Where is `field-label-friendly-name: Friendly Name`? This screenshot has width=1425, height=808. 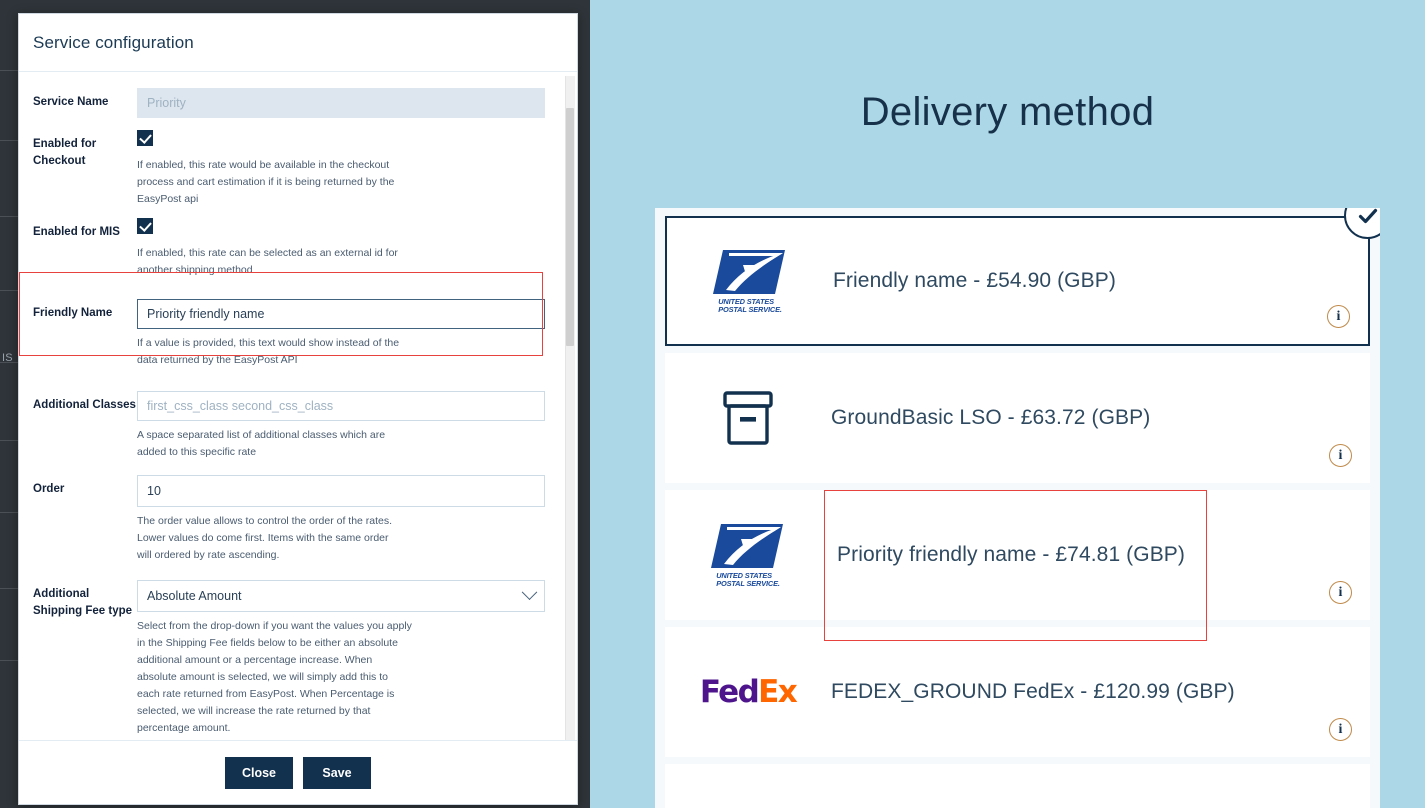 field-label-friendly-name: Friendly Name is located at coordinates (73, 313).